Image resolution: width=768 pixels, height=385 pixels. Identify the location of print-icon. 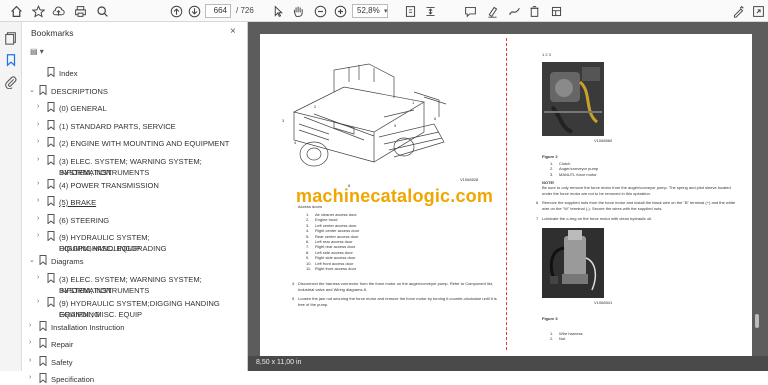
(80, 11).